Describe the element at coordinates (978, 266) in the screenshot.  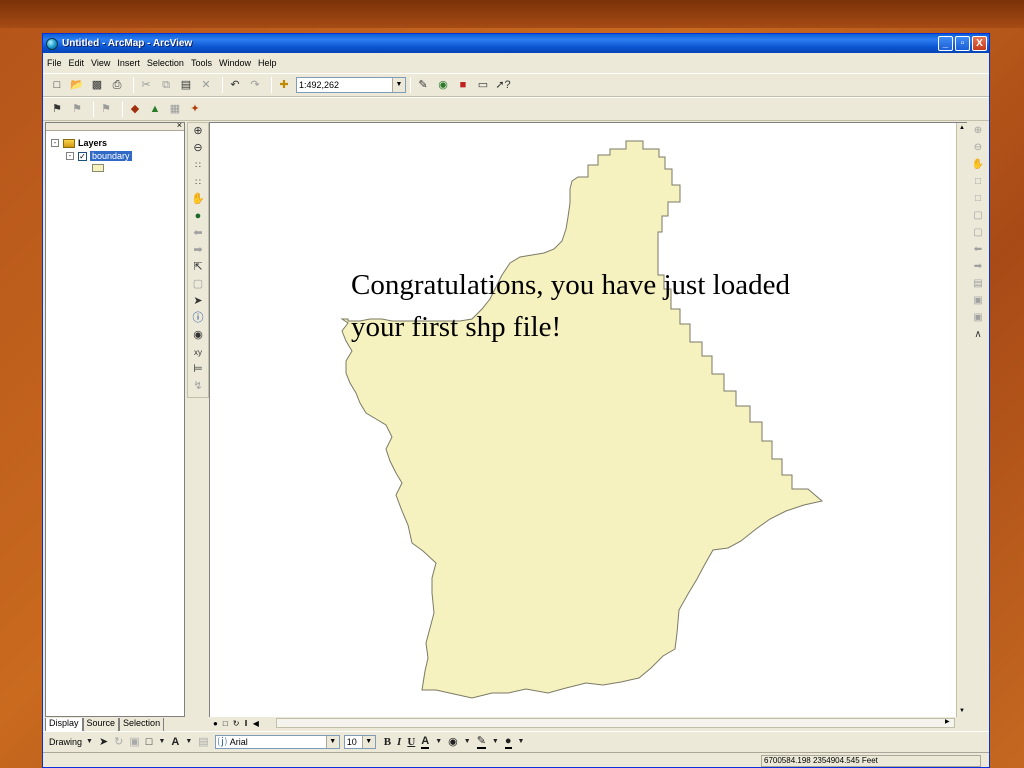
I see `go-forward-extent-icon: ➡` at that location.